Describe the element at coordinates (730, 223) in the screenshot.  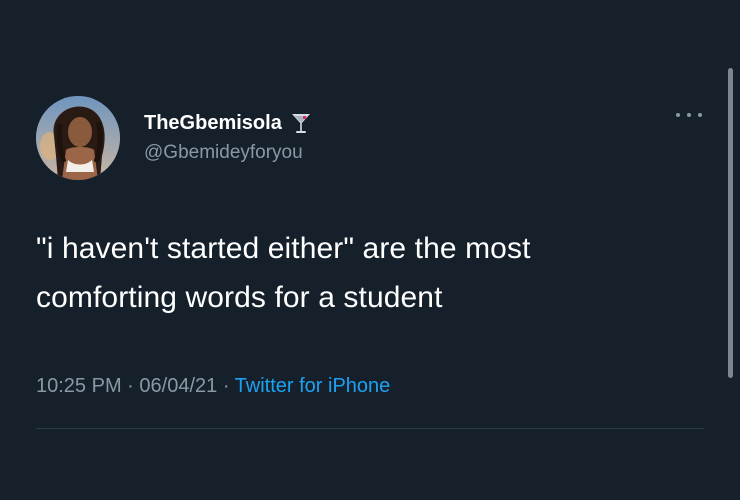
I see `scrollbar` at that location.